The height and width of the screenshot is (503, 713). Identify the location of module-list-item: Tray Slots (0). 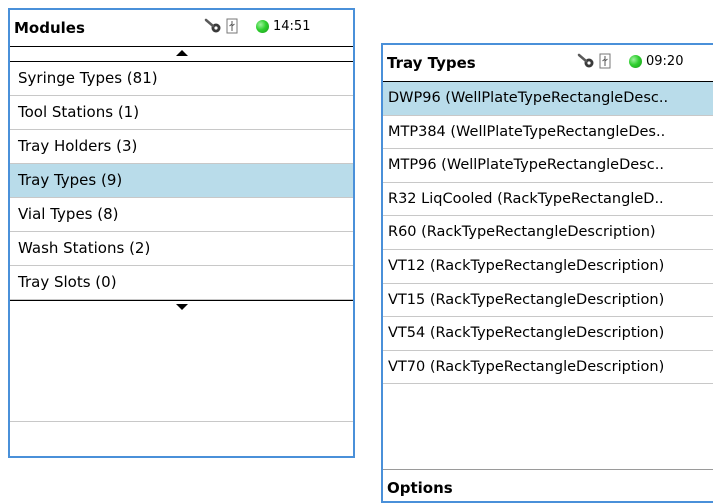
(181, 283).